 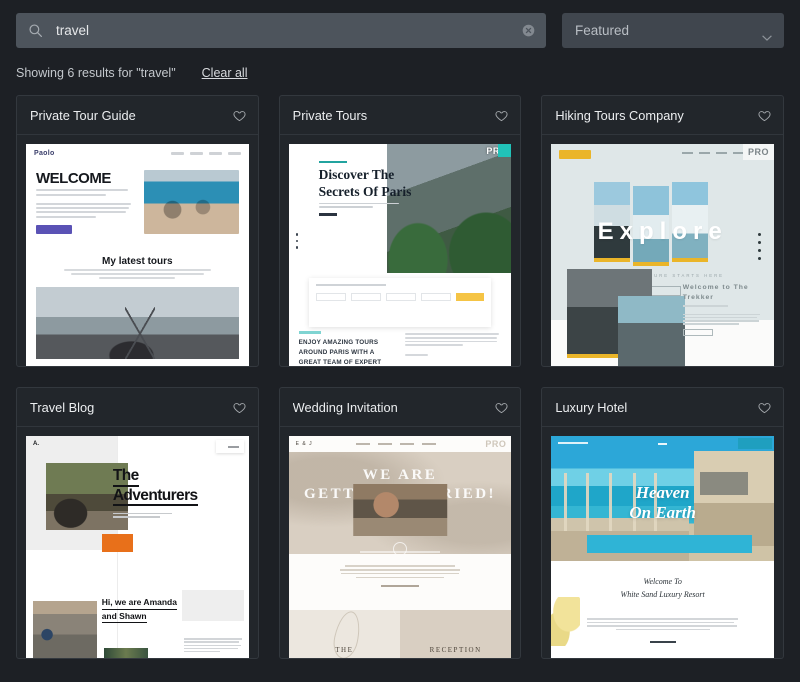 I want to click on preview-section-line1: Hi, we are Amanda, so click(x=139, y=603).